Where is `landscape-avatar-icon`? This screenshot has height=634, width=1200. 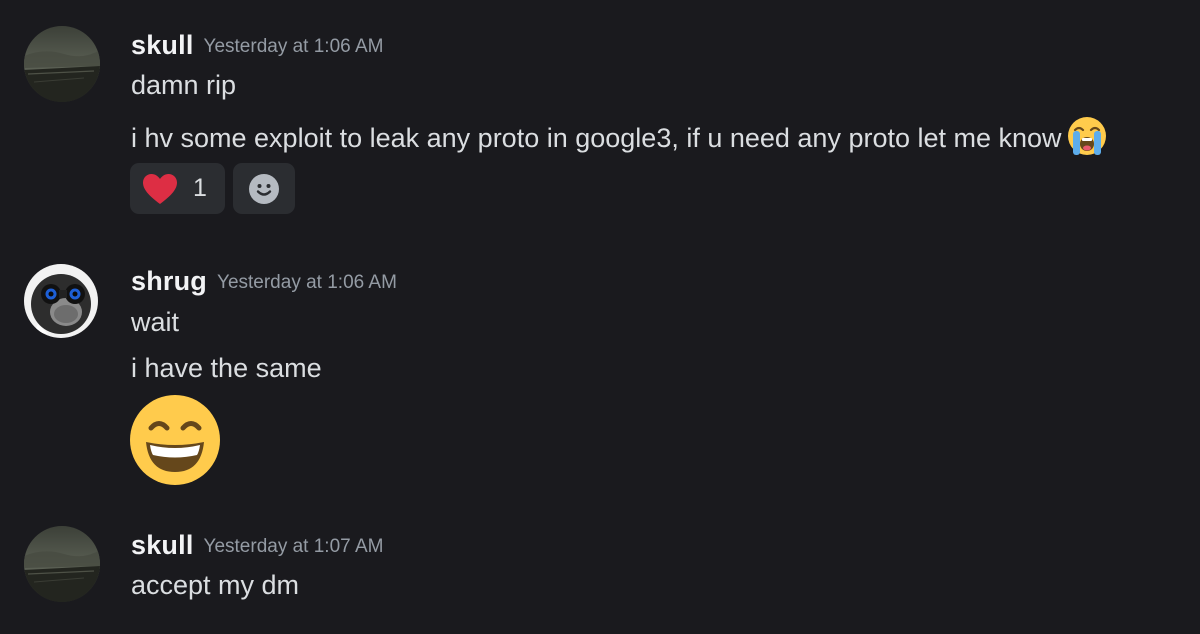 landscape-avatar-icon is located at coordinates (62, 564).